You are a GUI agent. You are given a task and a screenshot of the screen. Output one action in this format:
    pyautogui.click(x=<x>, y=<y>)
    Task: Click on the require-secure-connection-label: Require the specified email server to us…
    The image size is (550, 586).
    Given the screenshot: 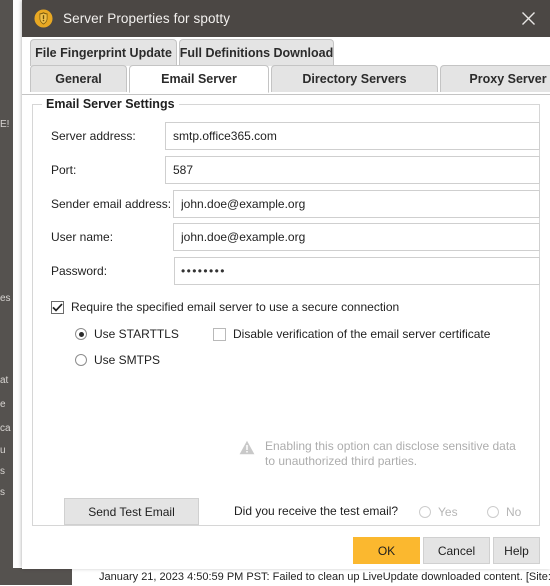 What is the action you would take?
    pyautogui.click(x=235, y=307)
    